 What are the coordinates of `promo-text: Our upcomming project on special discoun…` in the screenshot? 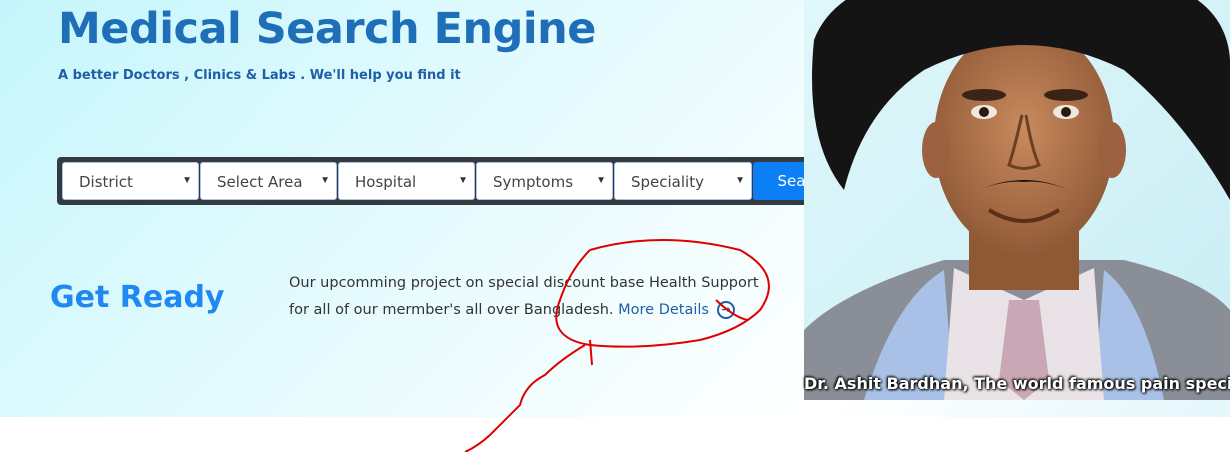 It's located at (529, 297).